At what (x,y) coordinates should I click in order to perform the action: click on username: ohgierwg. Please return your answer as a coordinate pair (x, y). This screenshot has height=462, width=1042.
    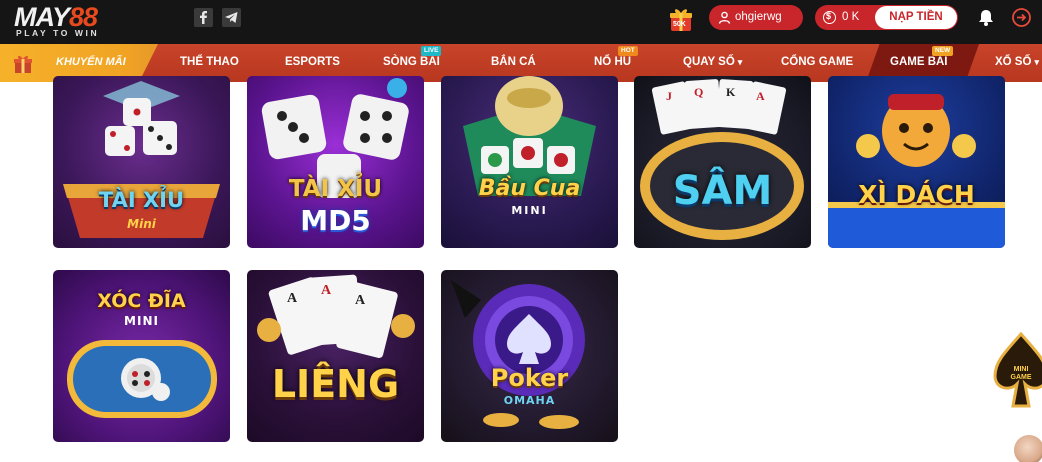
    Looking at the image, I should click on (758, 17).